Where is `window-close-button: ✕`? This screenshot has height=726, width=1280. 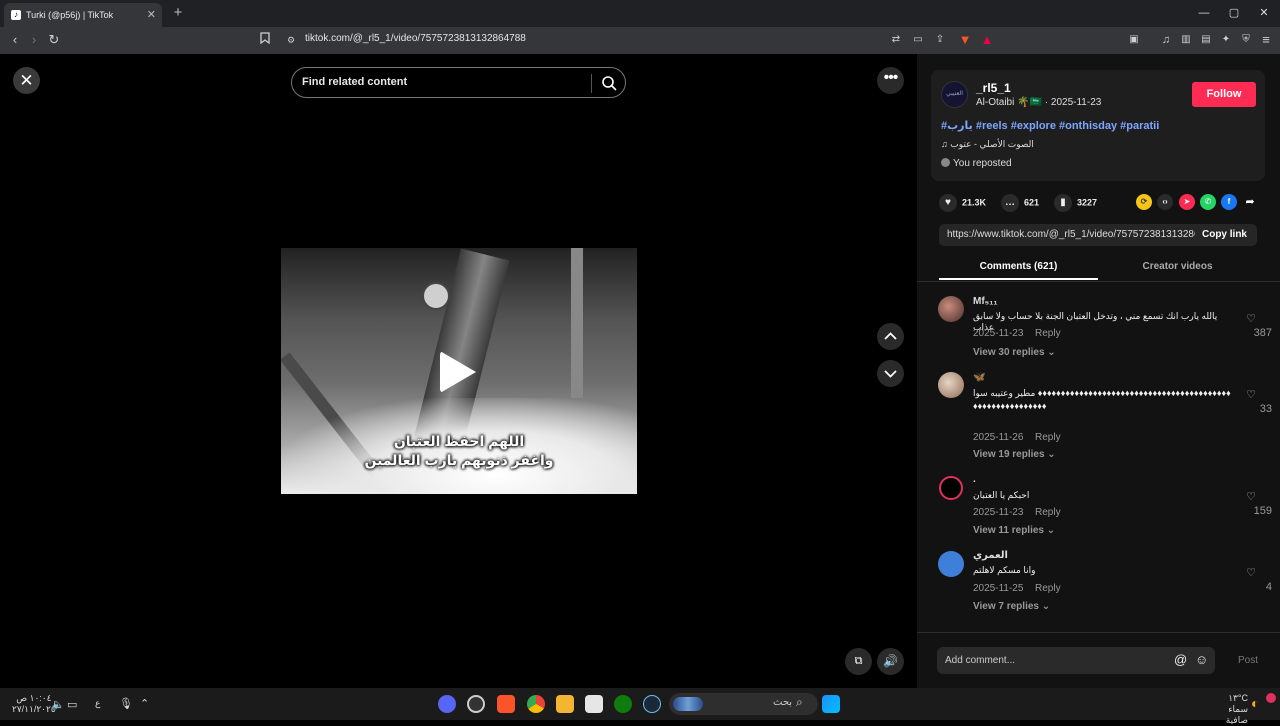 window-close-button: ✕ is located at coordinates (1264, 13).